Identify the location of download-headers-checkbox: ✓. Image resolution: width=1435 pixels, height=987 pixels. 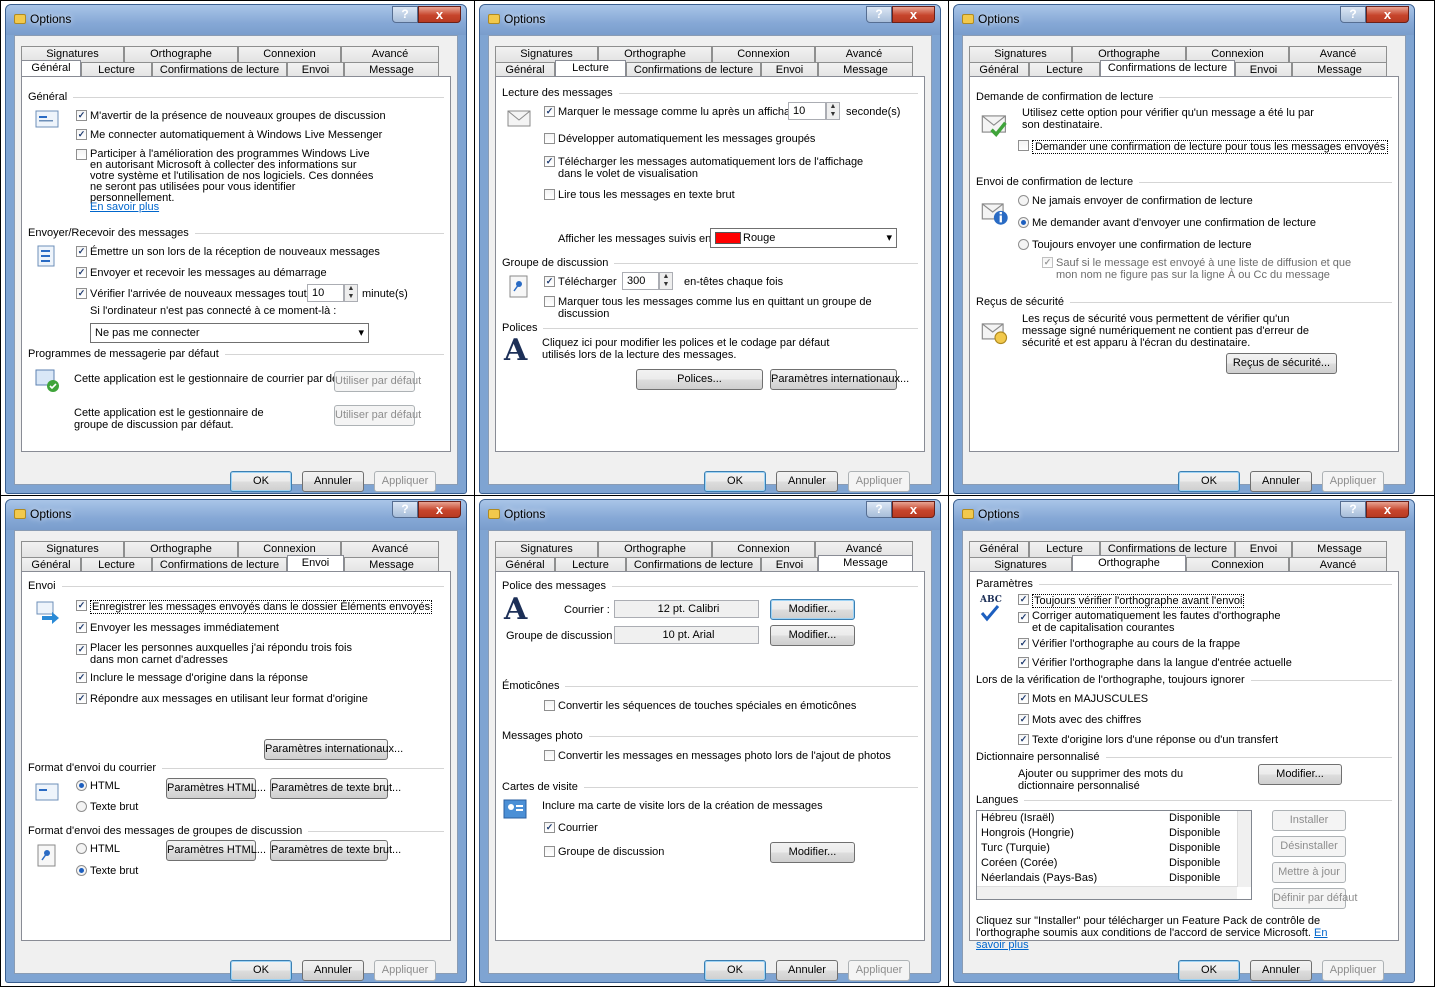
(549, 281).